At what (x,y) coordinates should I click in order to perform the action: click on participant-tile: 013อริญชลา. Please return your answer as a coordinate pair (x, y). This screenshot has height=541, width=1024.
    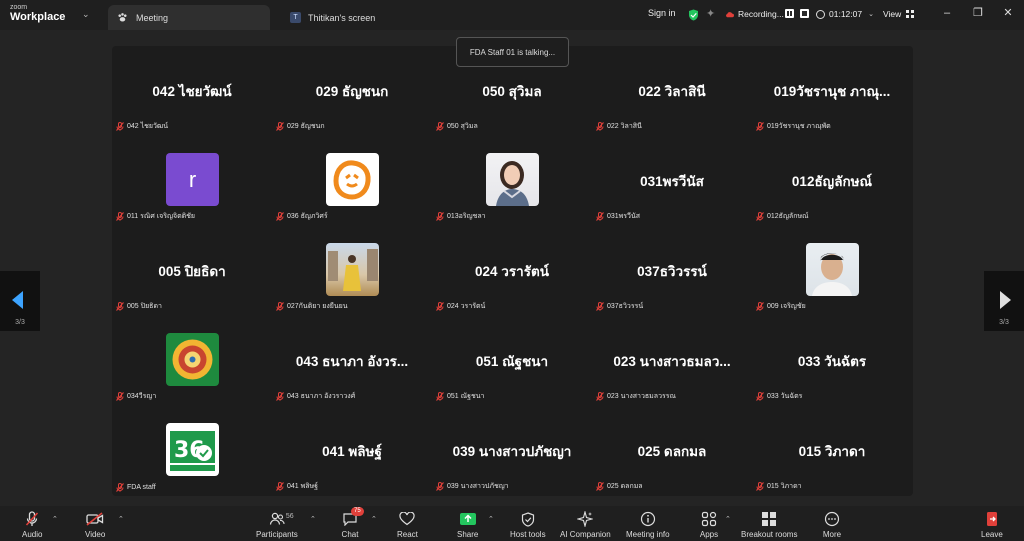
    Looking at the image, I should click on (512, 181).